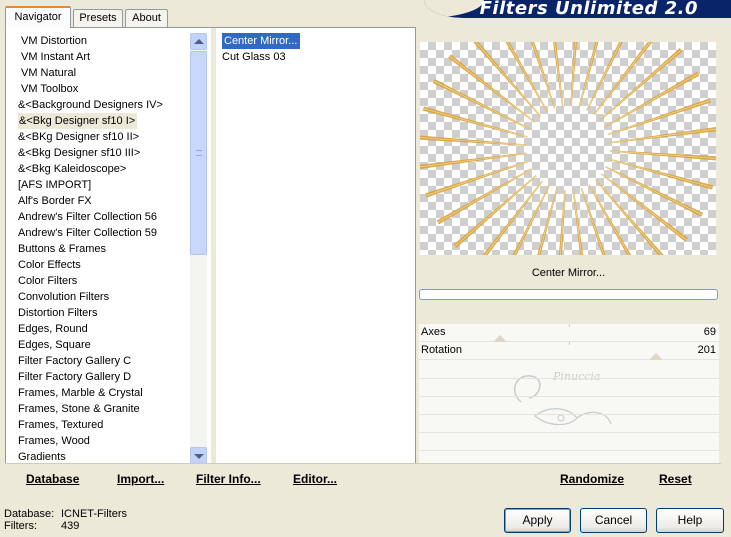  Describe the element at coordinates (62, 249) in the screenshot. I see `category-item: Buttons & Frames` at that location.